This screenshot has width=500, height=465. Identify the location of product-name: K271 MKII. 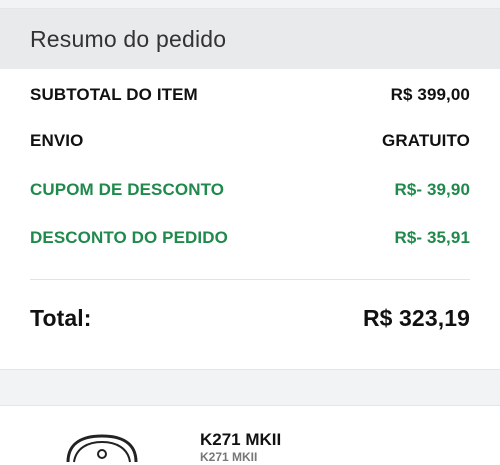
(240, 440).